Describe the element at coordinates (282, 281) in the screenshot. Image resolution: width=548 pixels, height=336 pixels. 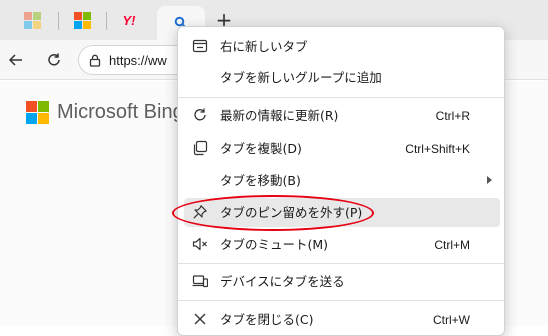
I see `menu-item-label: デバイスにタブを送る` at that location.